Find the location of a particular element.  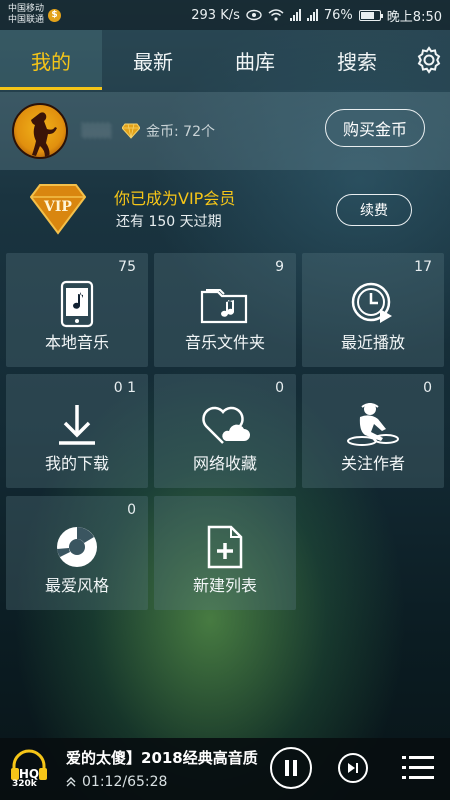

status-bar: 中国移动 中国联通 $ 293 K/s 76% 晚上8:50 is located at coordinates (225, 15).